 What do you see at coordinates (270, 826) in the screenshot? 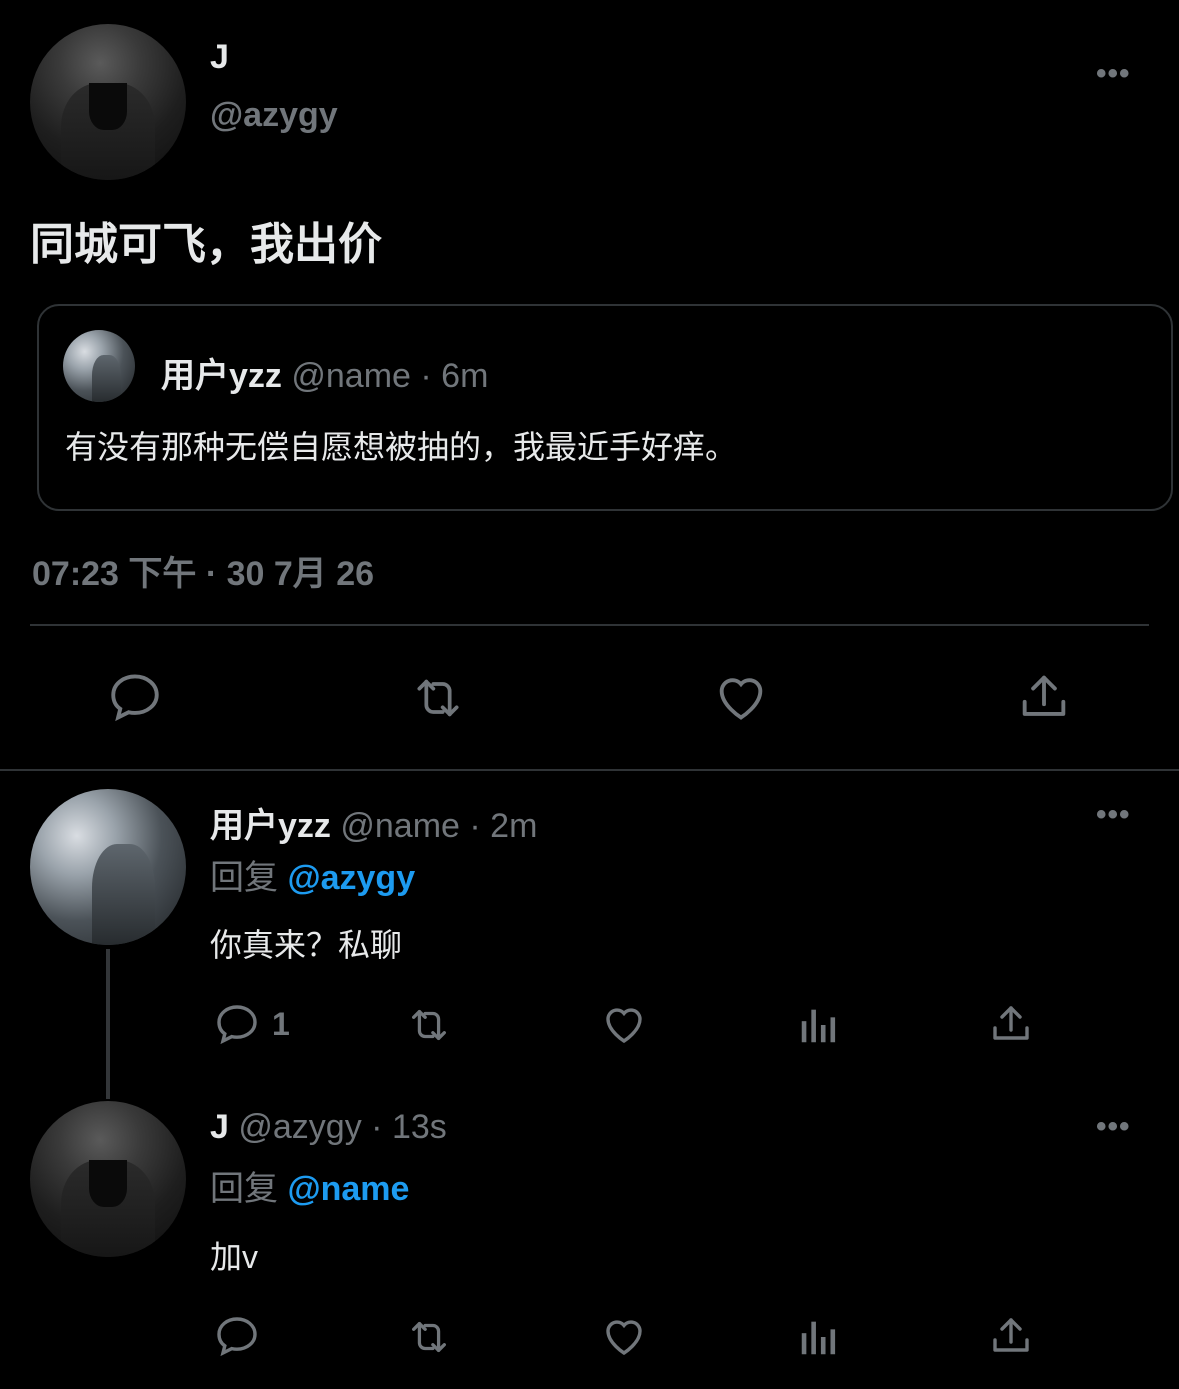
I see `display-name: 用户yzz` at bounding box center [270, 826].